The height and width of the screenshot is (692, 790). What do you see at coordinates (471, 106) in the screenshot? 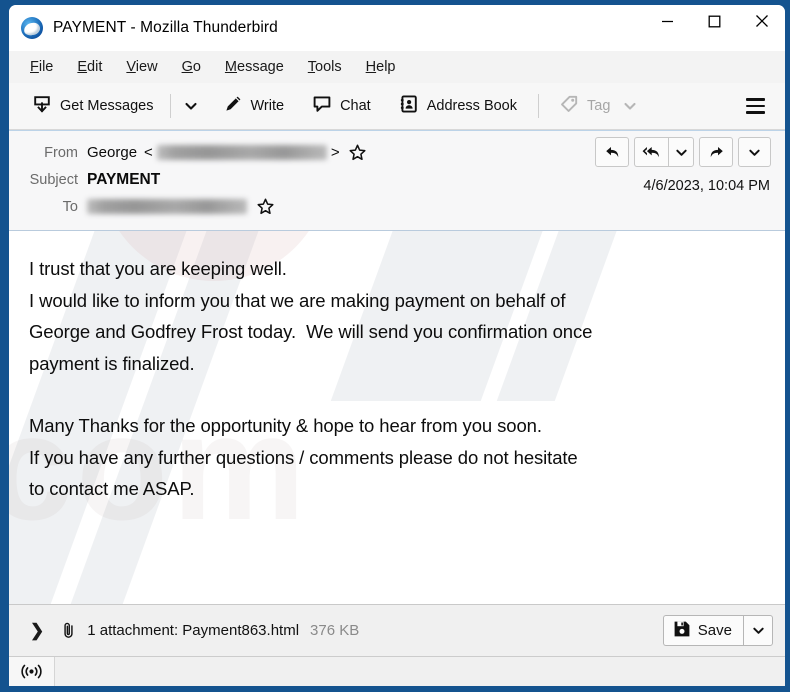
I see `address-book-label: Address Book` at bounding box center [471, 106].